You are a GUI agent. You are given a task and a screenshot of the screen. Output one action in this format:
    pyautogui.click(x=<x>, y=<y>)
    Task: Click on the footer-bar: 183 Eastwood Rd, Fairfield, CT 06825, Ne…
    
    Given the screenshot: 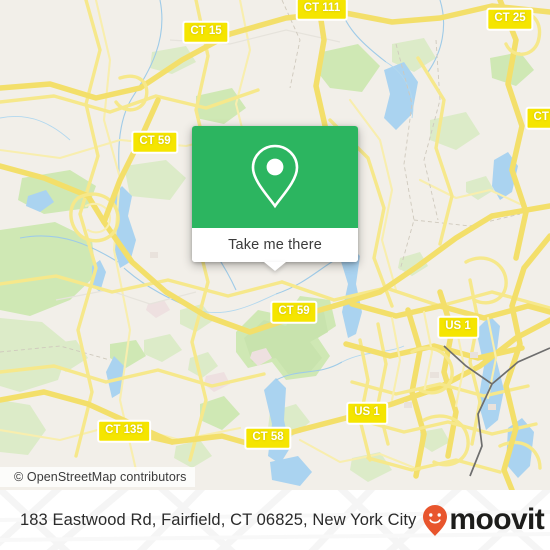 What is the action you would take?
    pyautogui.click(x=275, y=520)
    